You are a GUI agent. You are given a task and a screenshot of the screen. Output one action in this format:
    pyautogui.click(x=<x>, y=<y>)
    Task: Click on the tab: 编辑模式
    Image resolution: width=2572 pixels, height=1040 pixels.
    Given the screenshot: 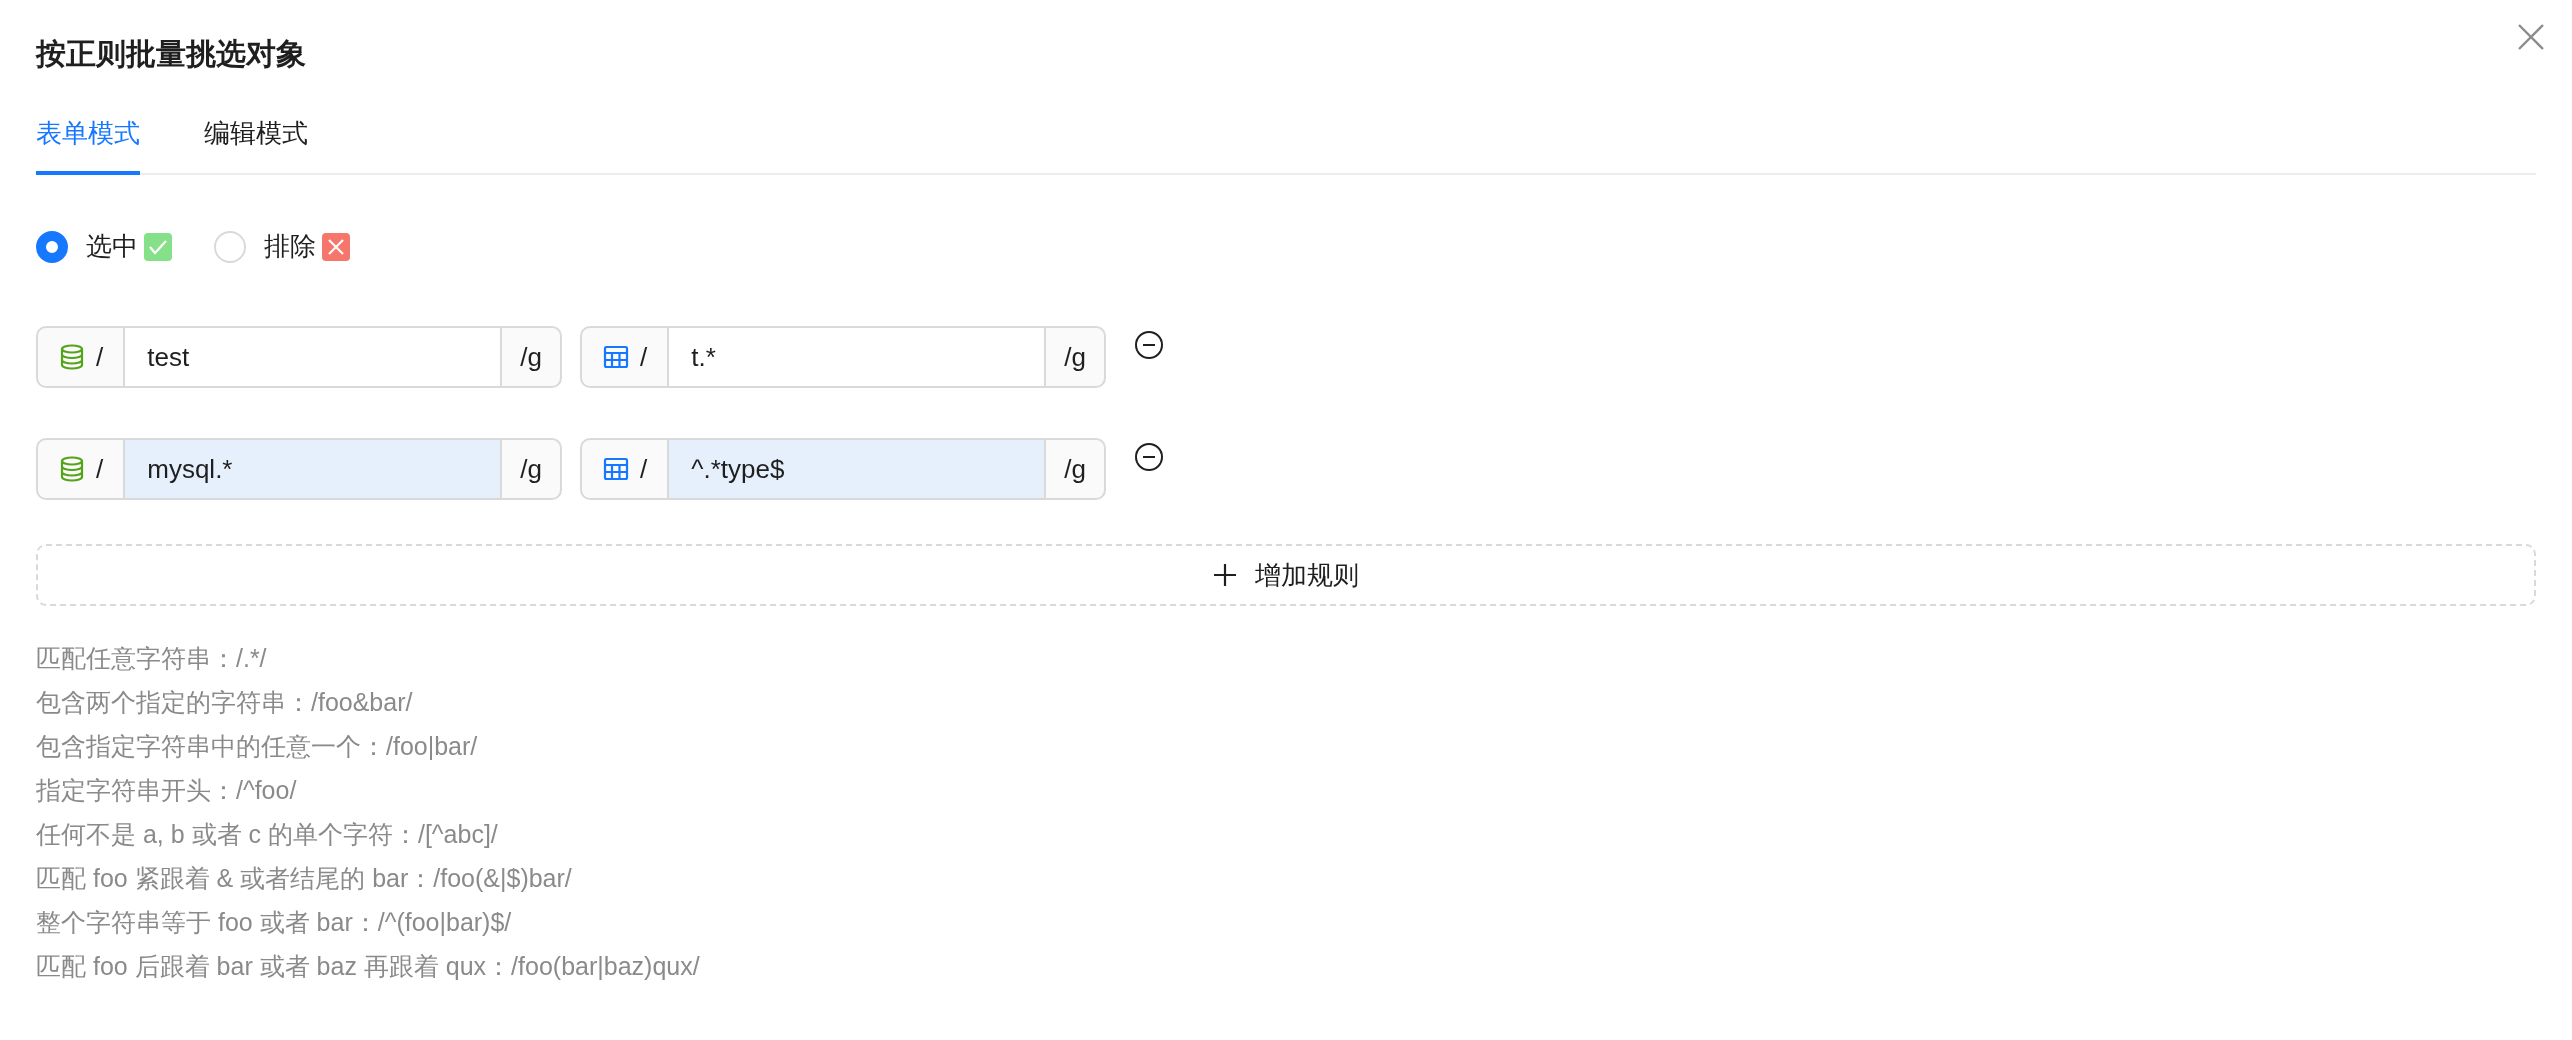 What is the action you would take?
    pyautogui.click(x=256, y=144)
    